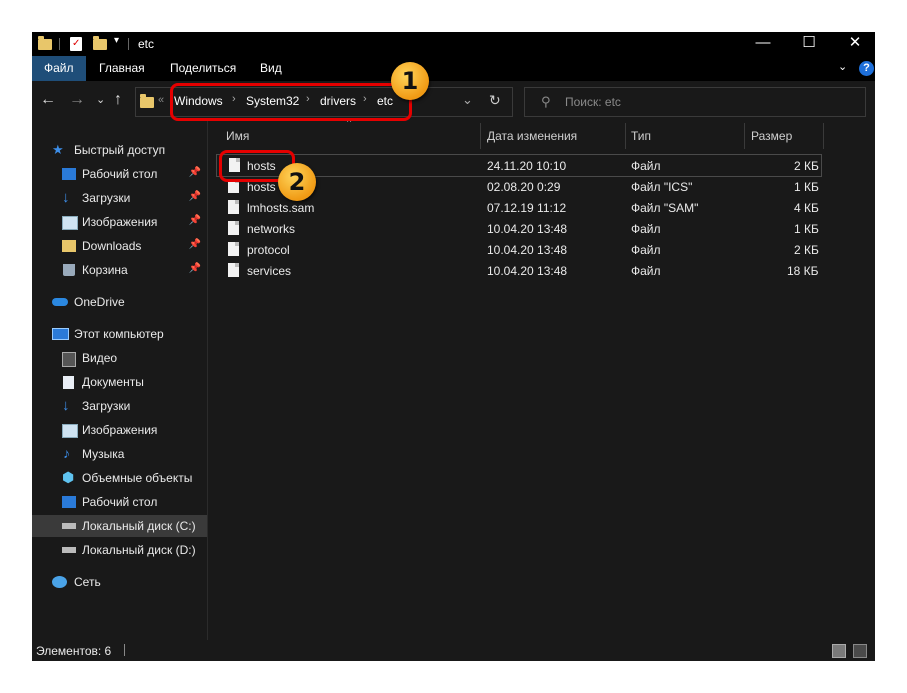  I want to click on annotation-badge-2: 2, so click(297, 182).